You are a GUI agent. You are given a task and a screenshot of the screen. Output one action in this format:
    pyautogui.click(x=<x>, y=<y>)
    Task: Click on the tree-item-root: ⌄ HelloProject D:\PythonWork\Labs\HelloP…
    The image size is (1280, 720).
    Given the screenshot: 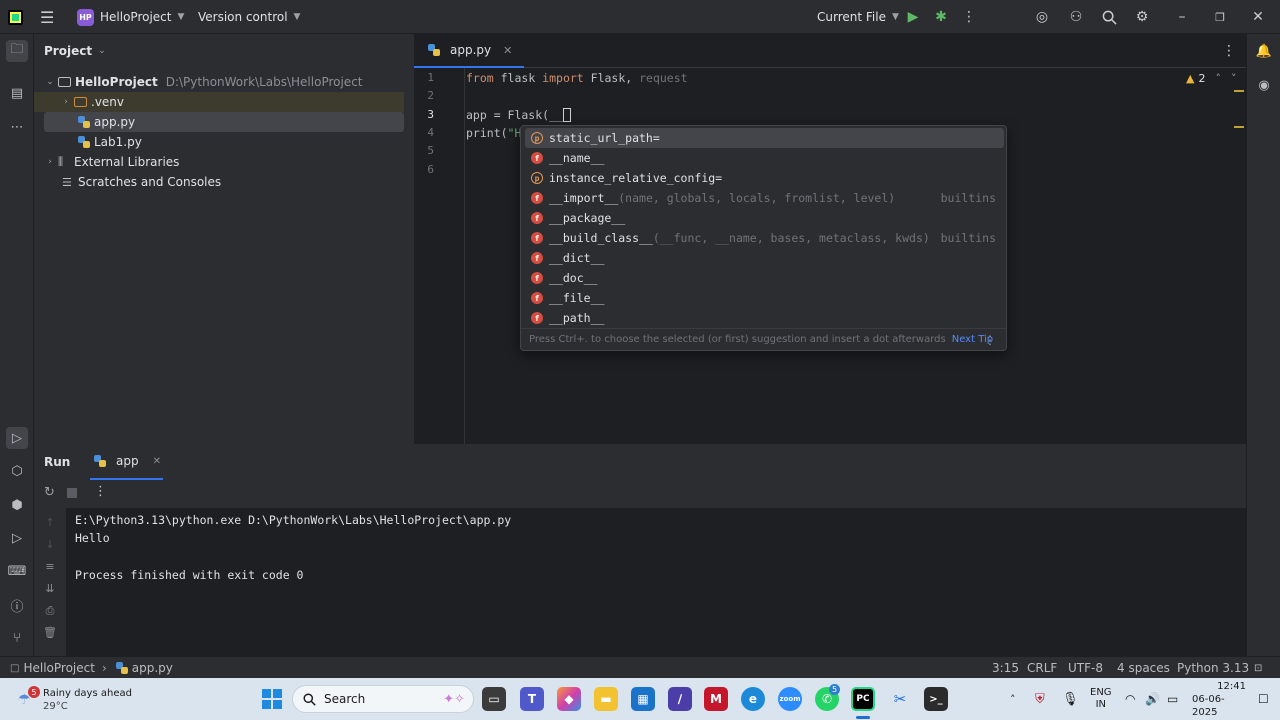 What is the action you would take?
    pyautogui.click(x=219, y=82)
    